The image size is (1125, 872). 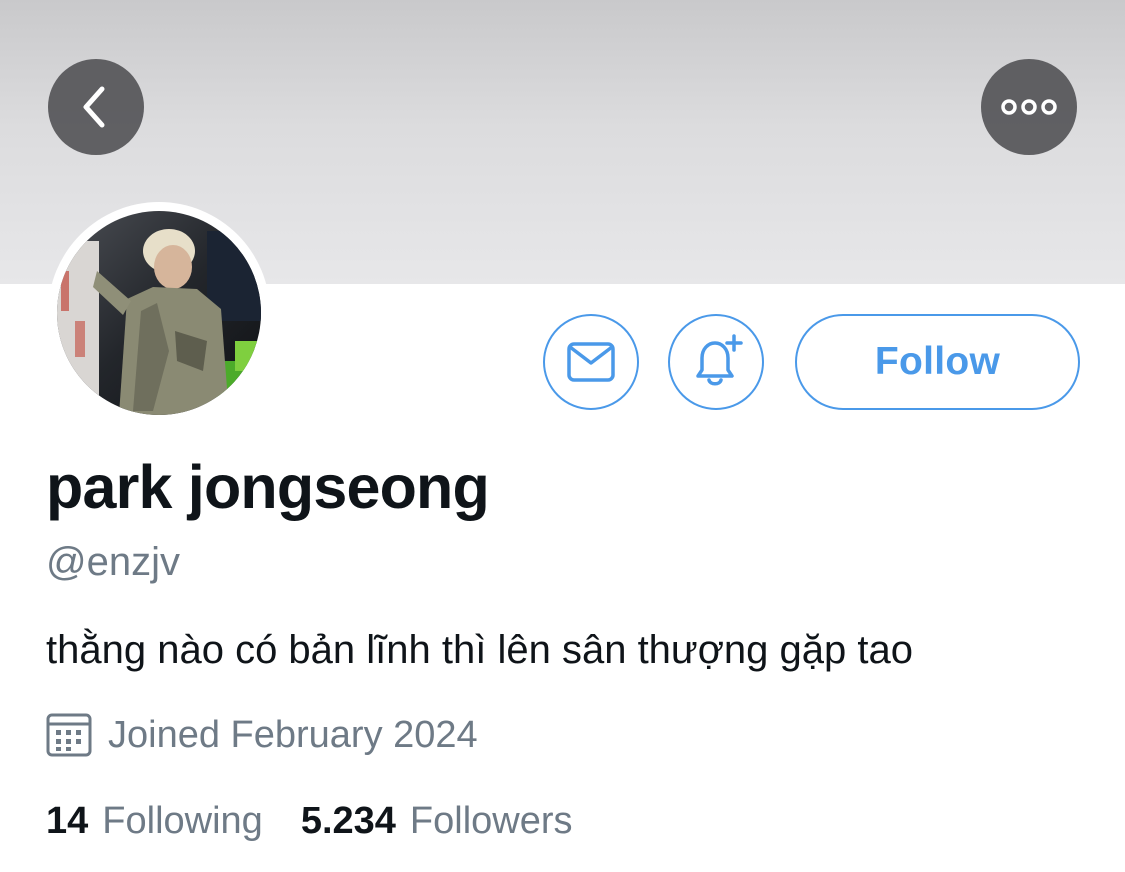 I want to click on avatar, so click(x=159, y=313).